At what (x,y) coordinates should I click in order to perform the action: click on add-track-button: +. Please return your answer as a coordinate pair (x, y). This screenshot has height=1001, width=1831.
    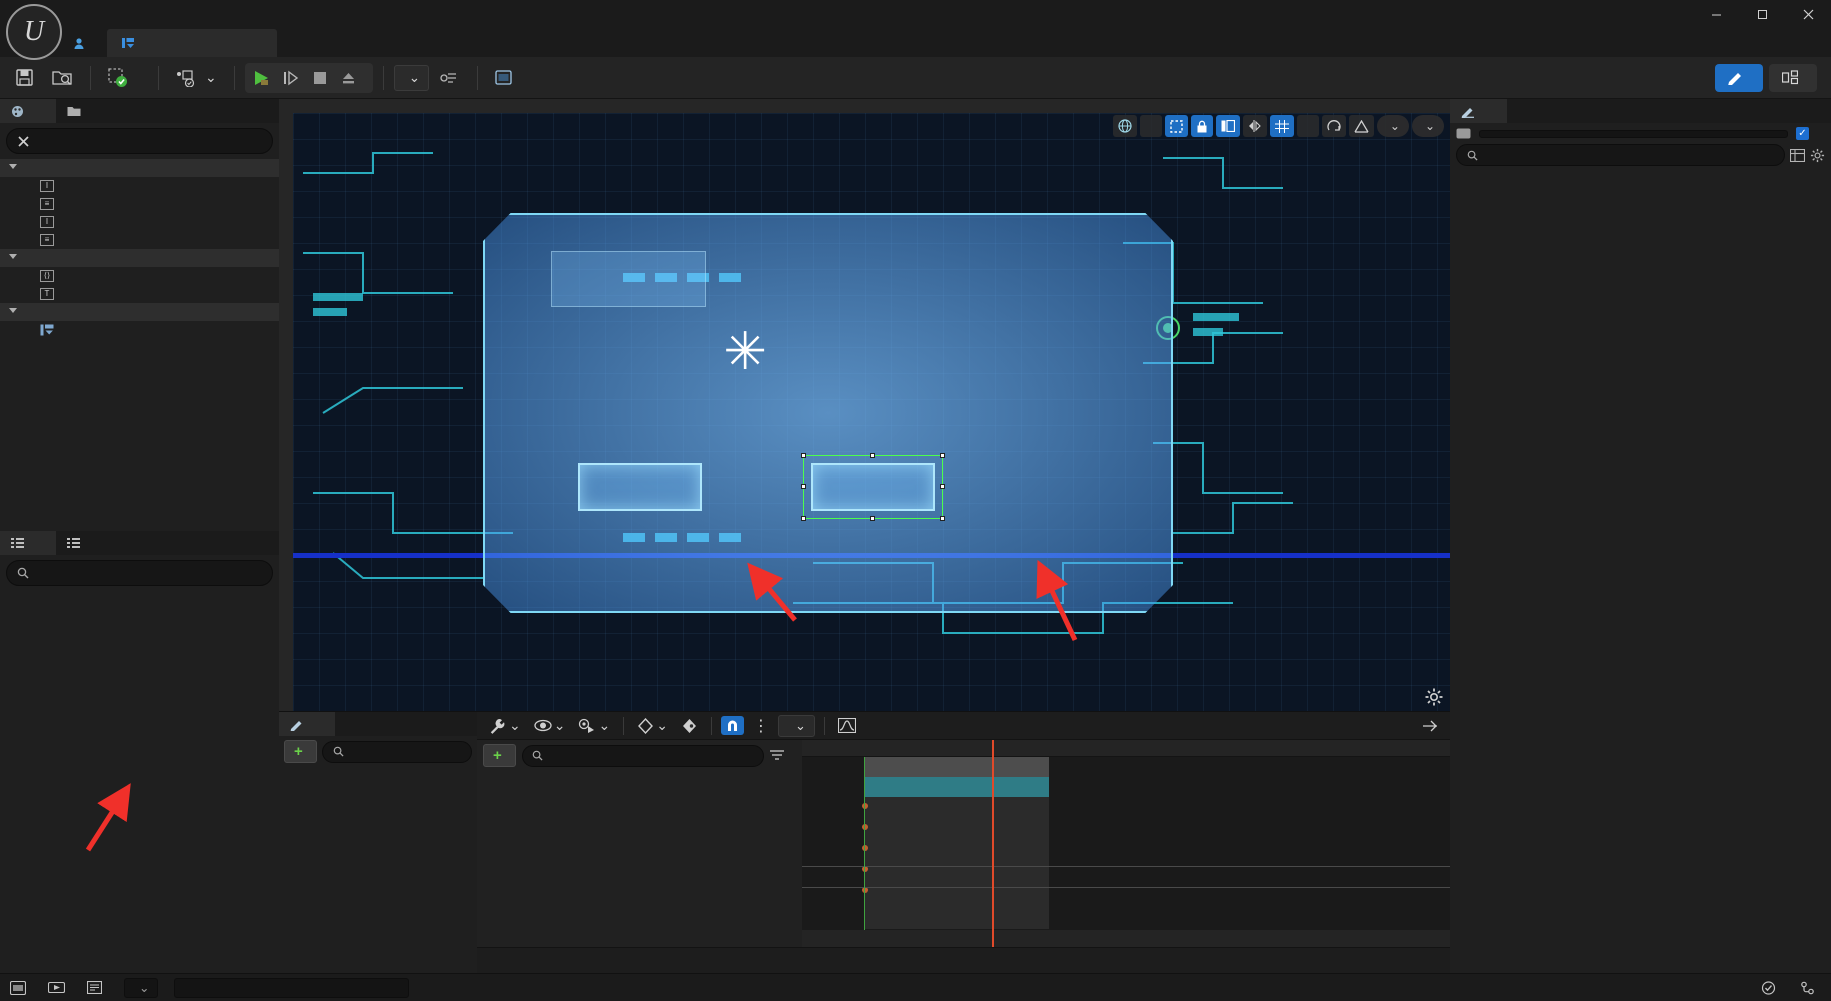
    Looking at the image, I should click on (499, 755).